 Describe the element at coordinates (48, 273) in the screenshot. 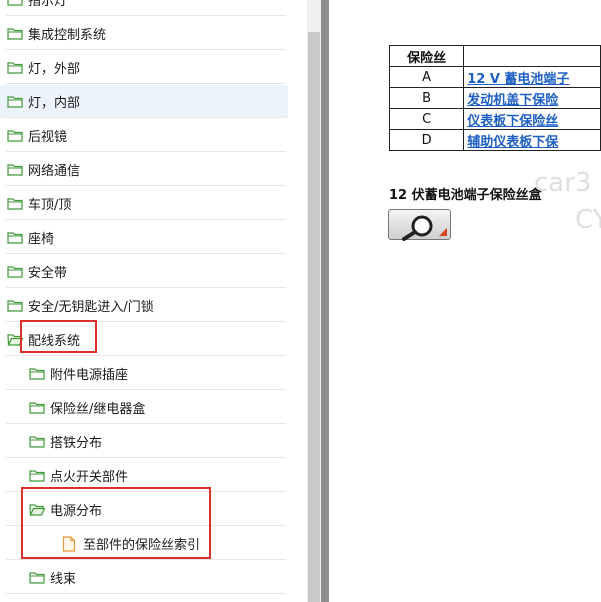

I see `tree-item-label: 安全带` at that location.